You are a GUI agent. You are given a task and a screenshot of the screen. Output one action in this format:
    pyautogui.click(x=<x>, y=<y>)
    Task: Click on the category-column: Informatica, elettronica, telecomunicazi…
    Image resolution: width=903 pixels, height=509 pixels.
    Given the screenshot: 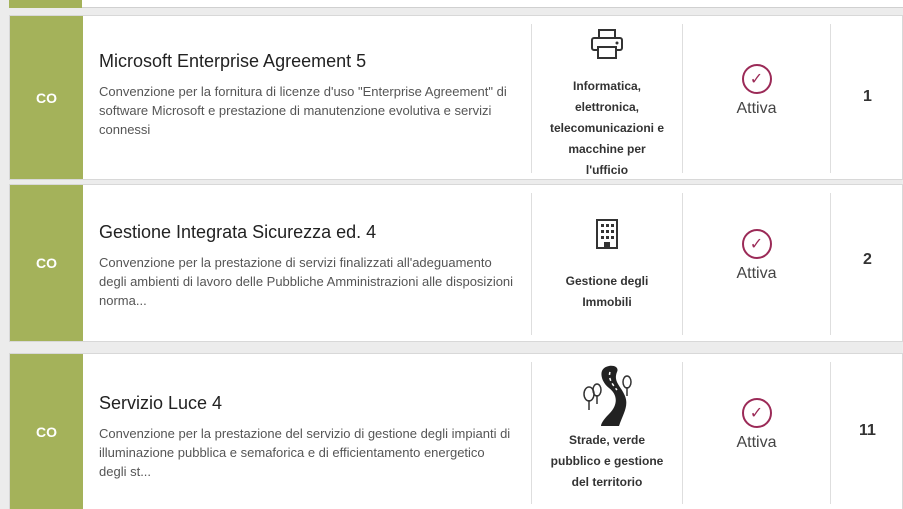 What is the action you would take?
    pyautogui.click(x=606, y=100)
    